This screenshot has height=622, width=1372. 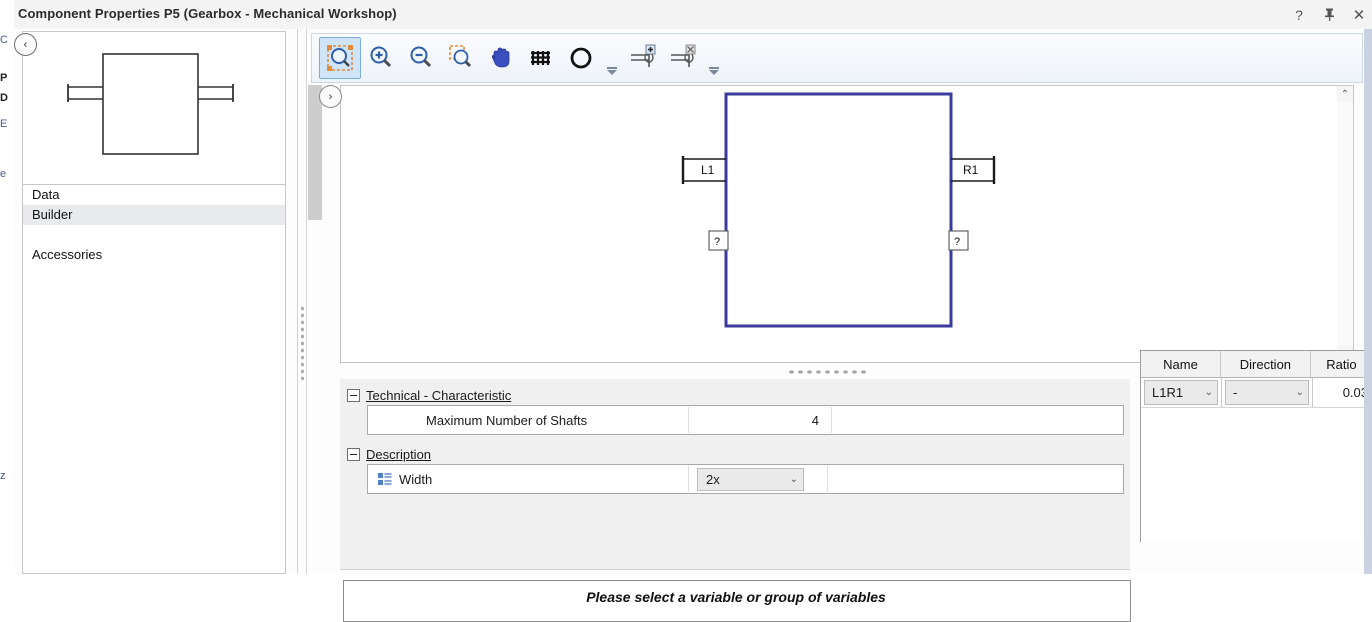 I want to click on property-label: Maximum Number of Shafts, so click(x=528, y=420).